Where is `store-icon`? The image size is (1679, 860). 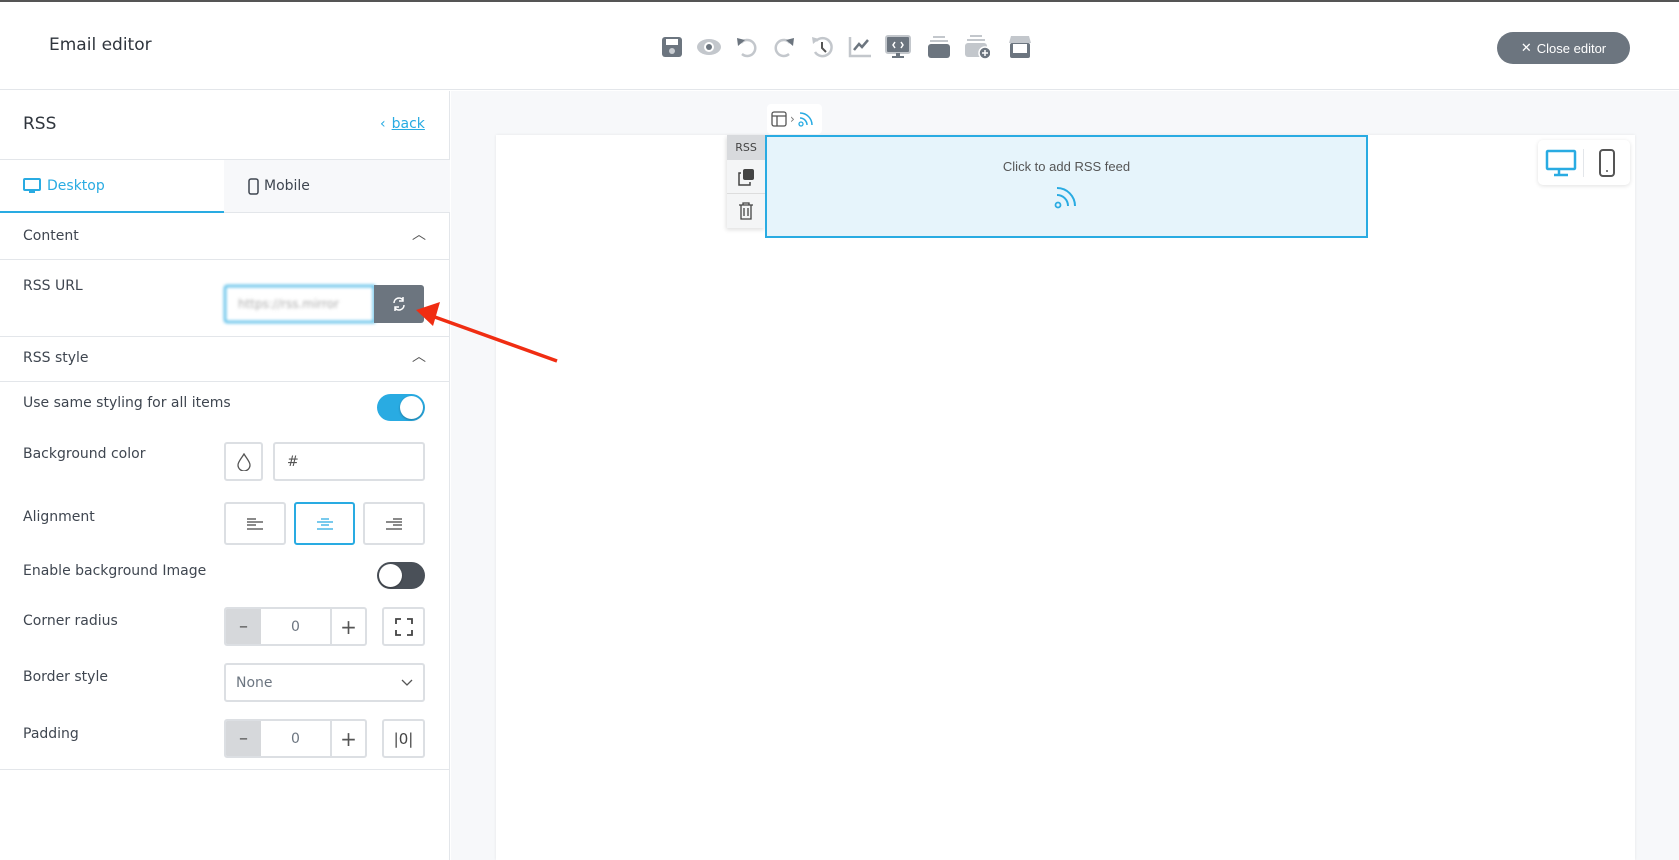 store-icon is located at coordinates (1020, 47).